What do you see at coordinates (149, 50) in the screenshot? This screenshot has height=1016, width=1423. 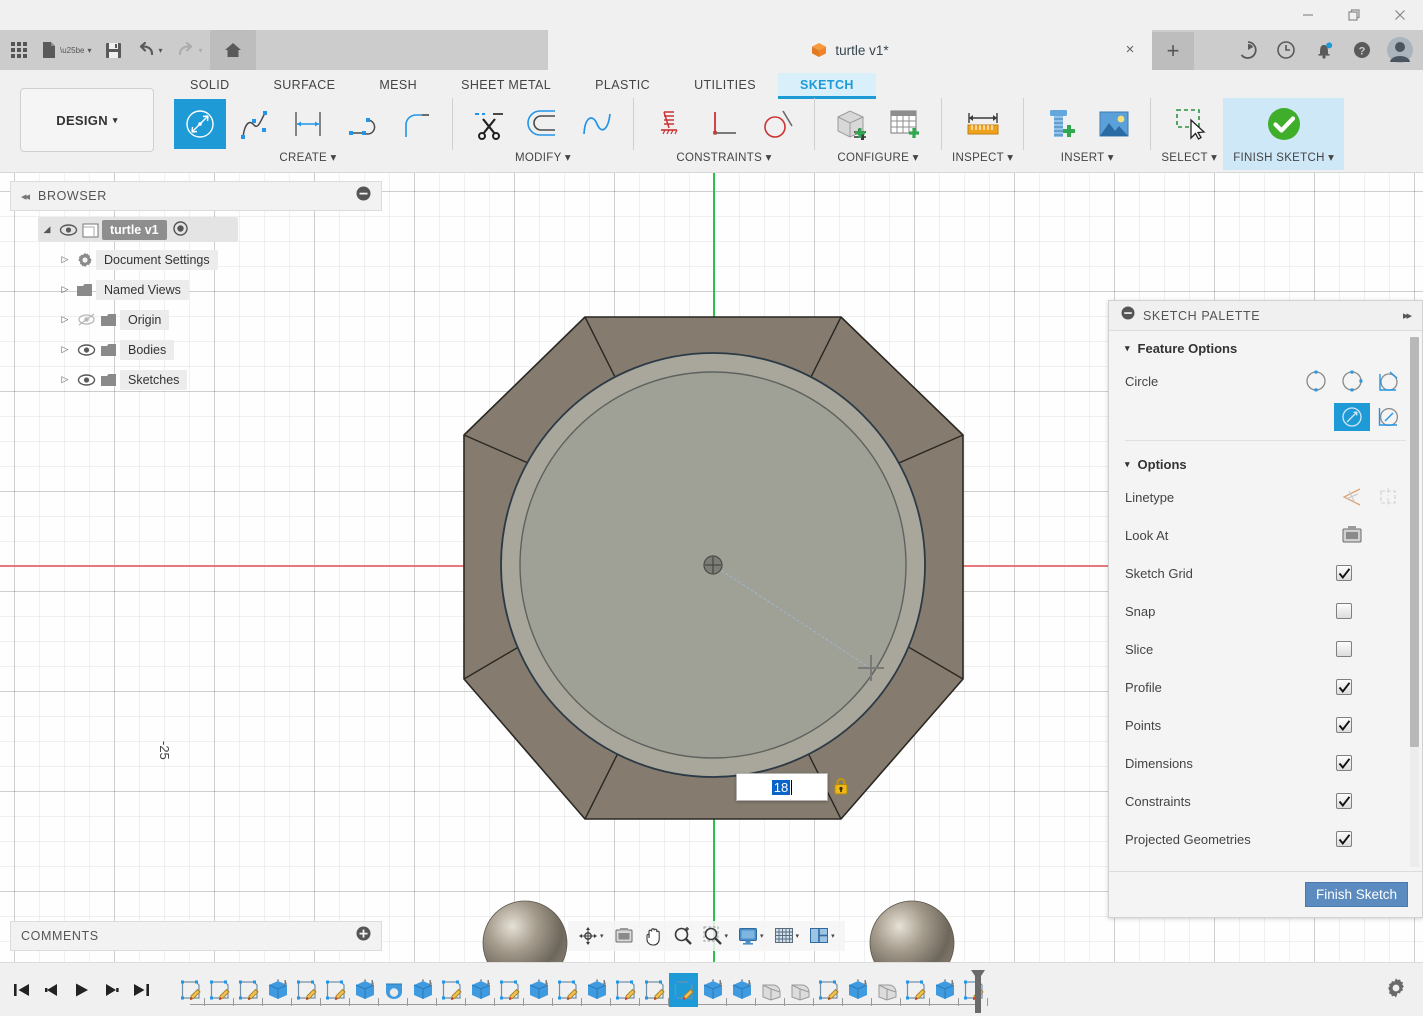 I see `undo-button: ▾` at bounding box center [149, 50].